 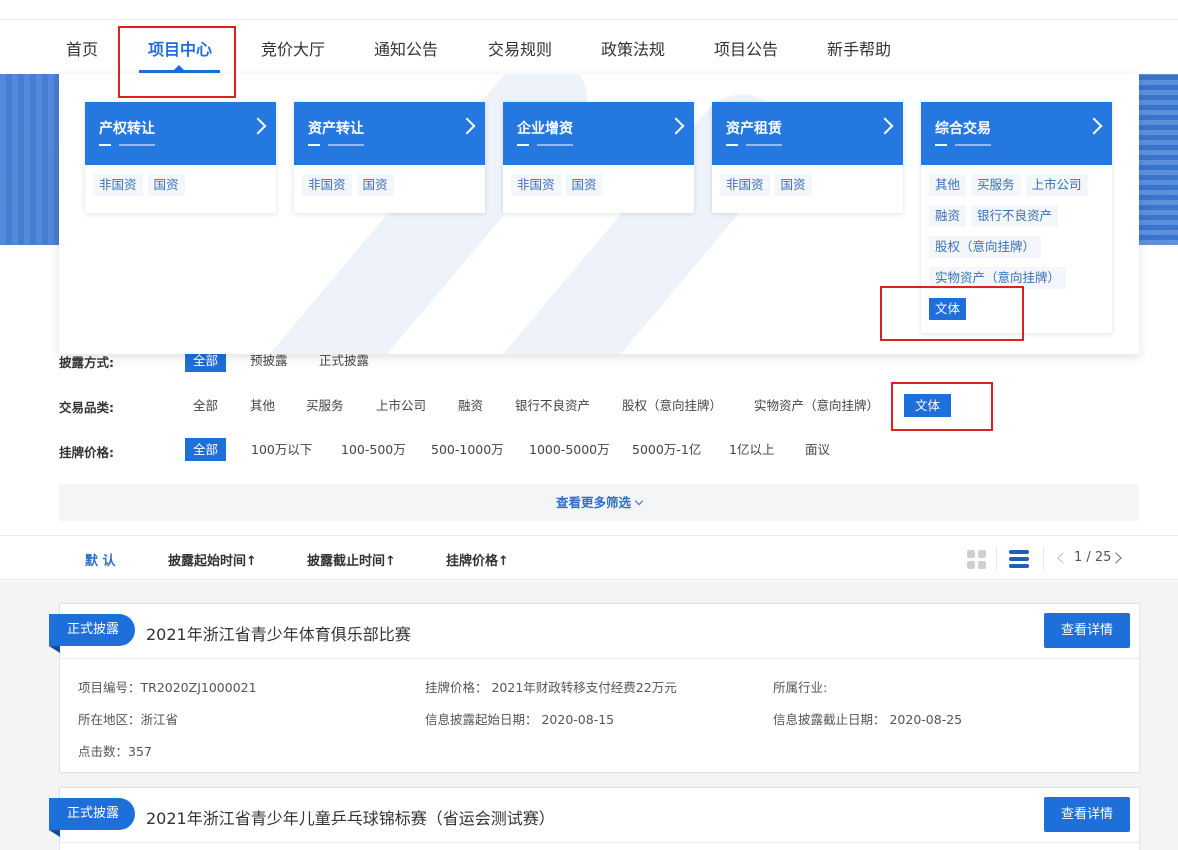 What do you see at coordinates (346, 561) in the screenshot?
I see `sort-label: 披露截止时间` at bounding box center [346, 561].